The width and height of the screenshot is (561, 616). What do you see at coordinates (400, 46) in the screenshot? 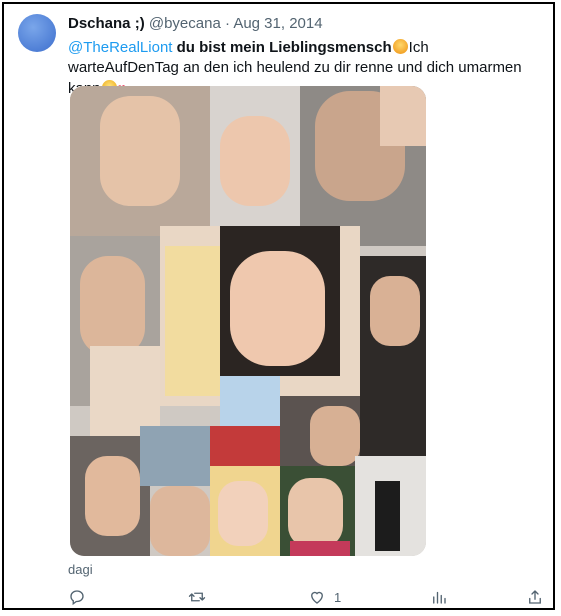
I see `angel-face-icon` at bounding box center [400, 46].